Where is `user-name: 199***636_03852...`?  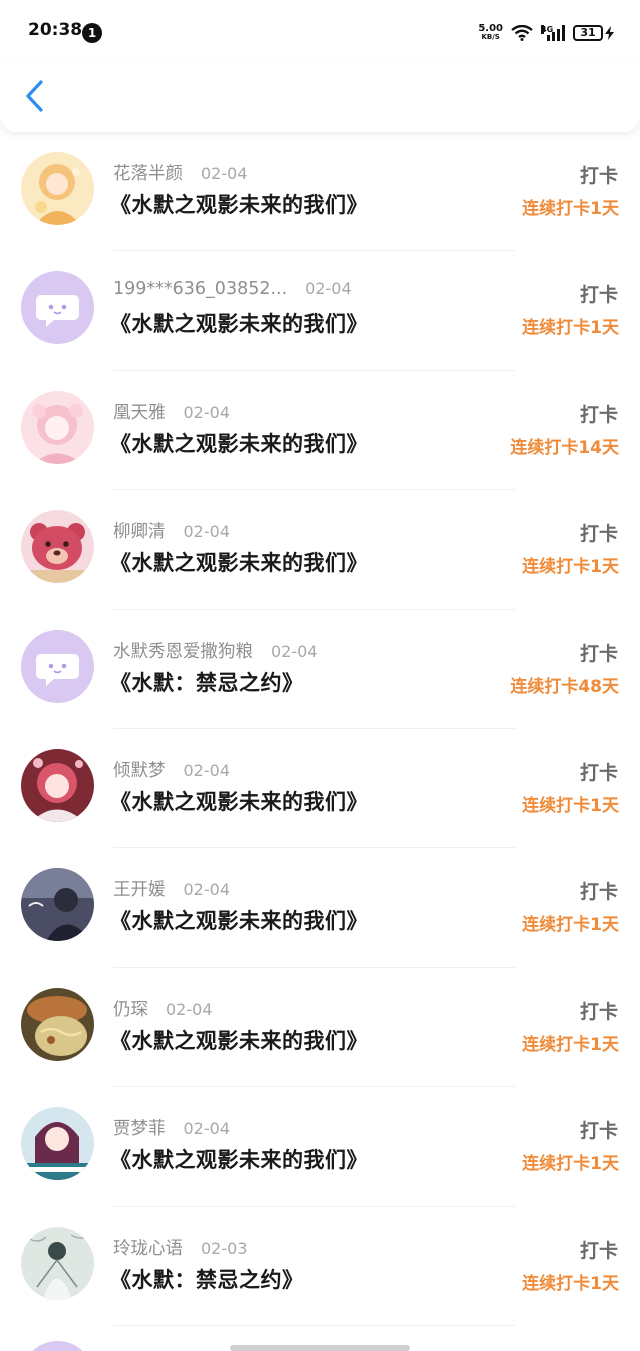 user-name: 199***636_03852... is located at coordinates (200, 289).